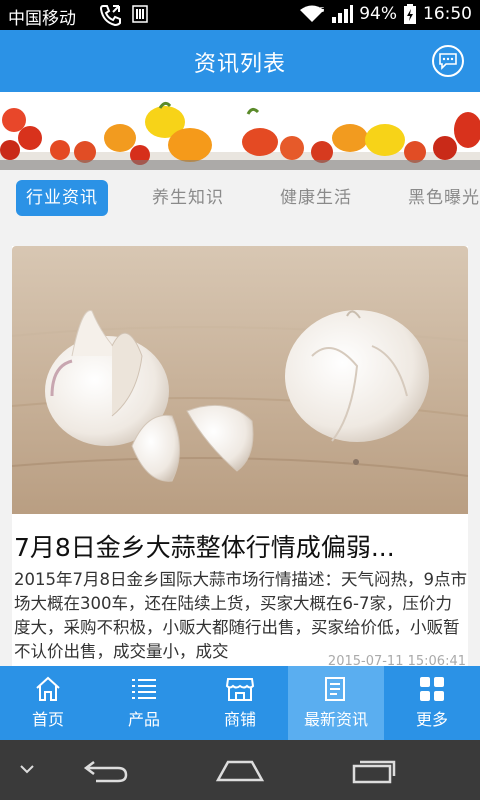 Image resolution: width=480 pixels, height=800 pixels. What do you see at coordinates (432, 689) in the screenshot?
I see `grid-icon` at bounding box center [432, 689].